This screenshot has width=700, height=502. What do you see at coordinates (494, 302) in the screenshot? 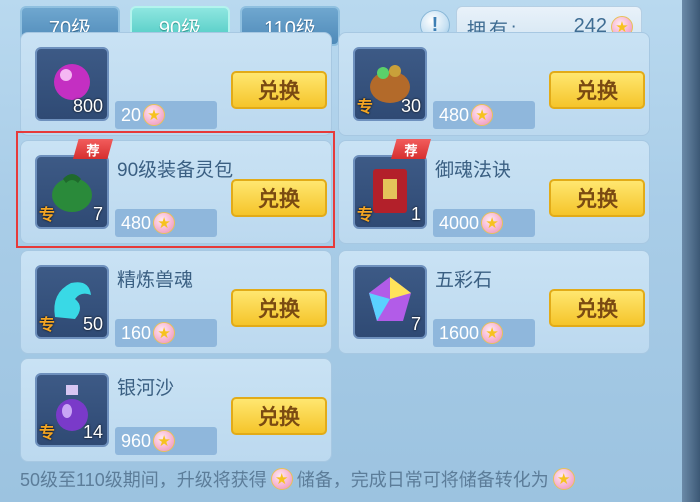
I see `shop-item-card: 7 五彩石 1600 兑换` at bounding box center [494, 302].